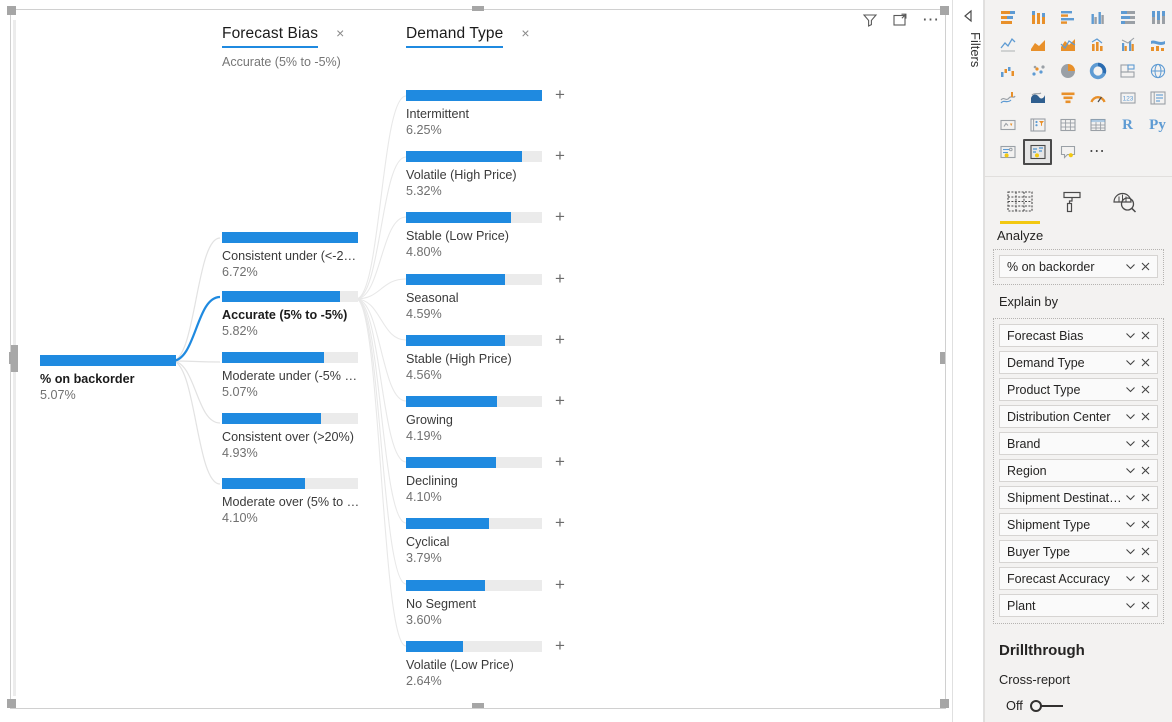 Image resolution: width=1172 pixels, height=722 pixels. What do you see at coordinates (870, 20) in the screenshot?
I see `filter-icon` at bounding box center [870, 20].